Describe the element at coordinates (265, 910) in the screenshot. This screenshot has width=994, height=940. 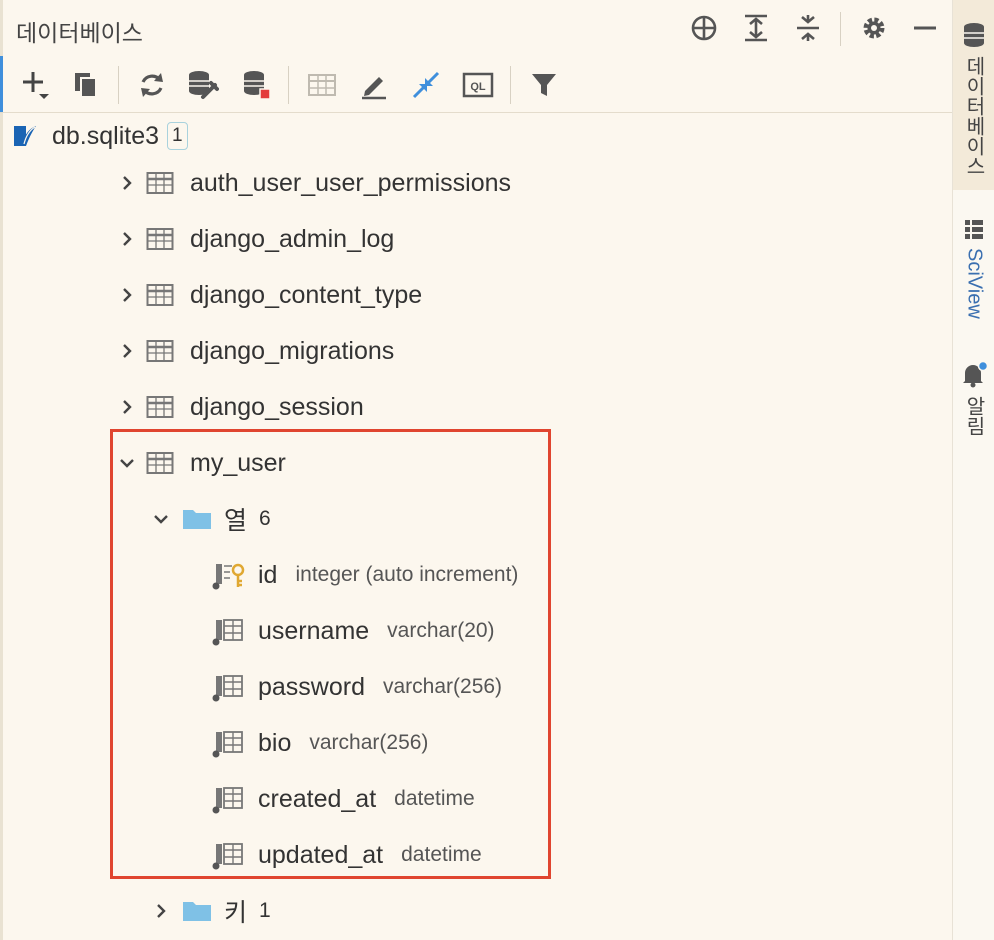
I see `folder-count: 1` at that location.